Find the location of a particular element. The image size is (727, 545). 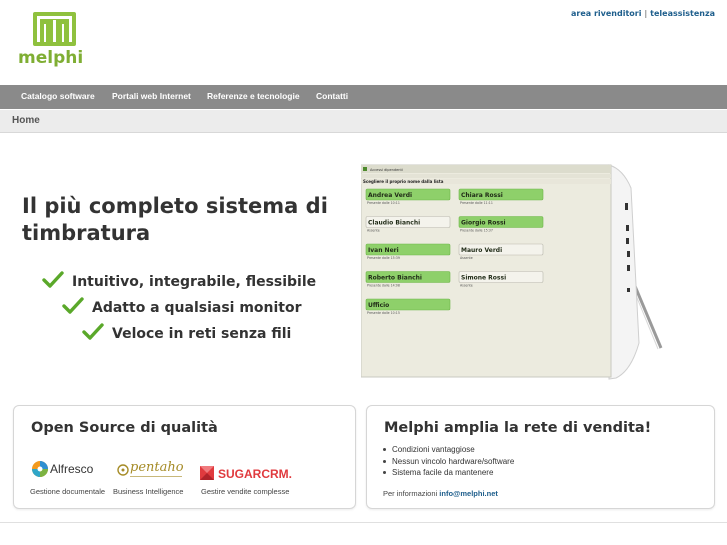

list-item: Nessun vincolo hardware/software is located at coordinates (448, 462).